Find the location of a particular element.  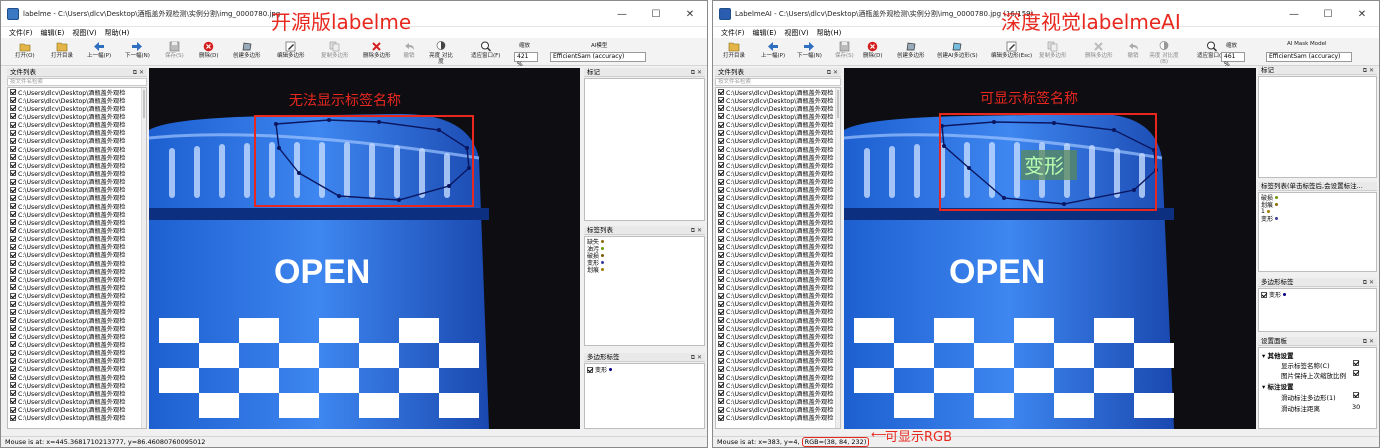

label-list-item: 缺失 is located at coordinates (644, 242).